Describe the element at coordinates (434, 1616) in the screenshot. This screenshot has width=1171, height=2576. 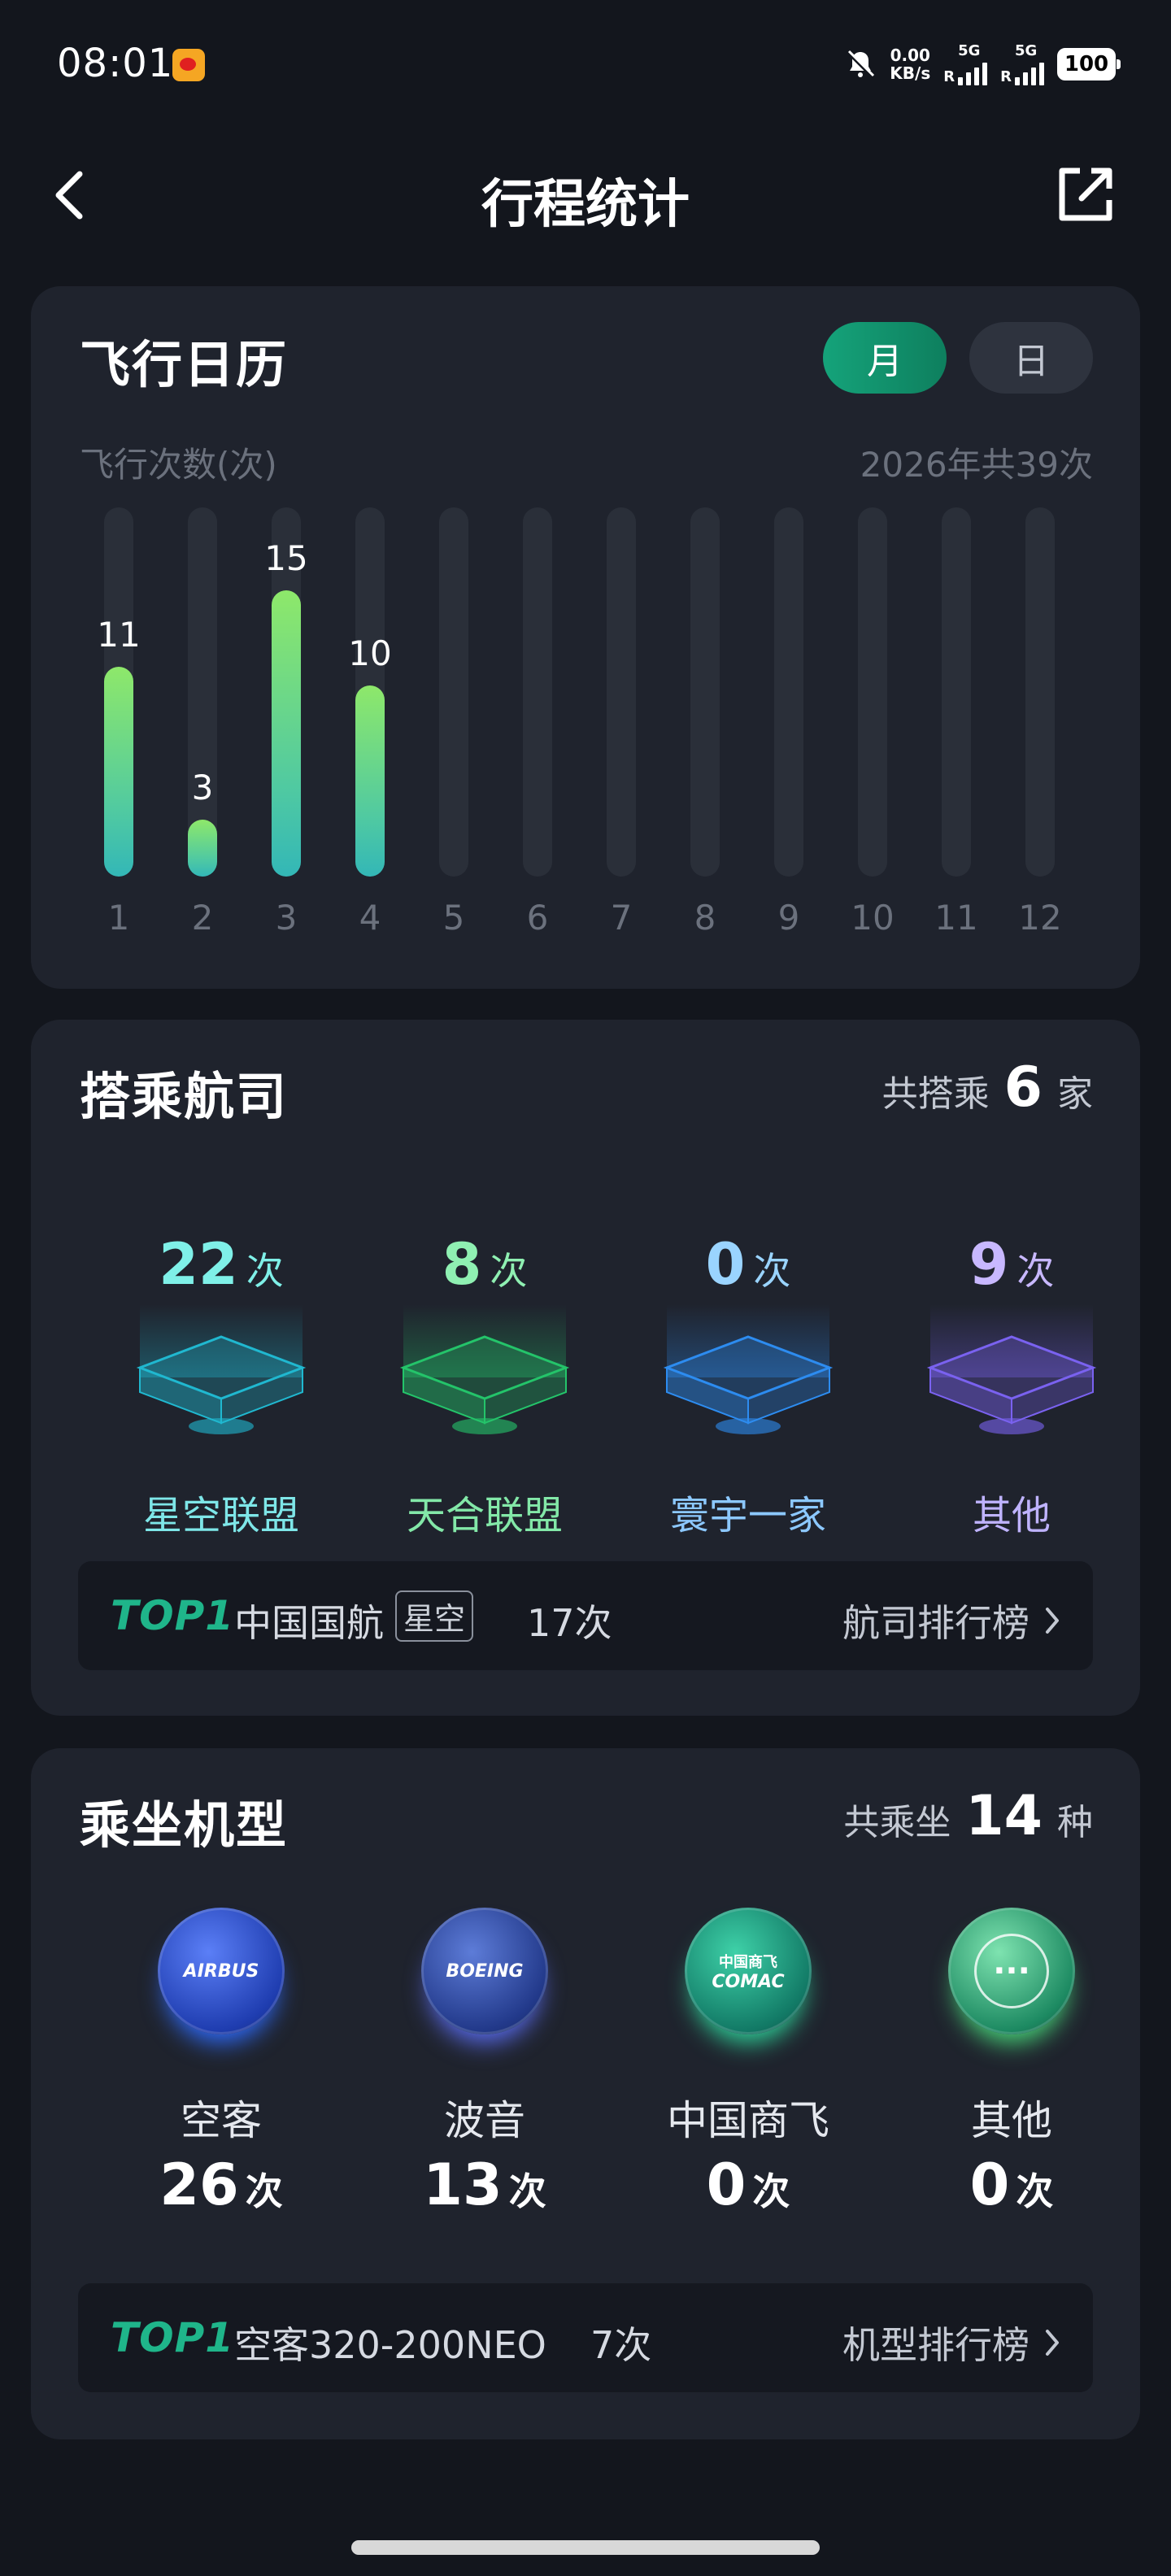
I see `top1-alliance-tag: 星空` at that location.